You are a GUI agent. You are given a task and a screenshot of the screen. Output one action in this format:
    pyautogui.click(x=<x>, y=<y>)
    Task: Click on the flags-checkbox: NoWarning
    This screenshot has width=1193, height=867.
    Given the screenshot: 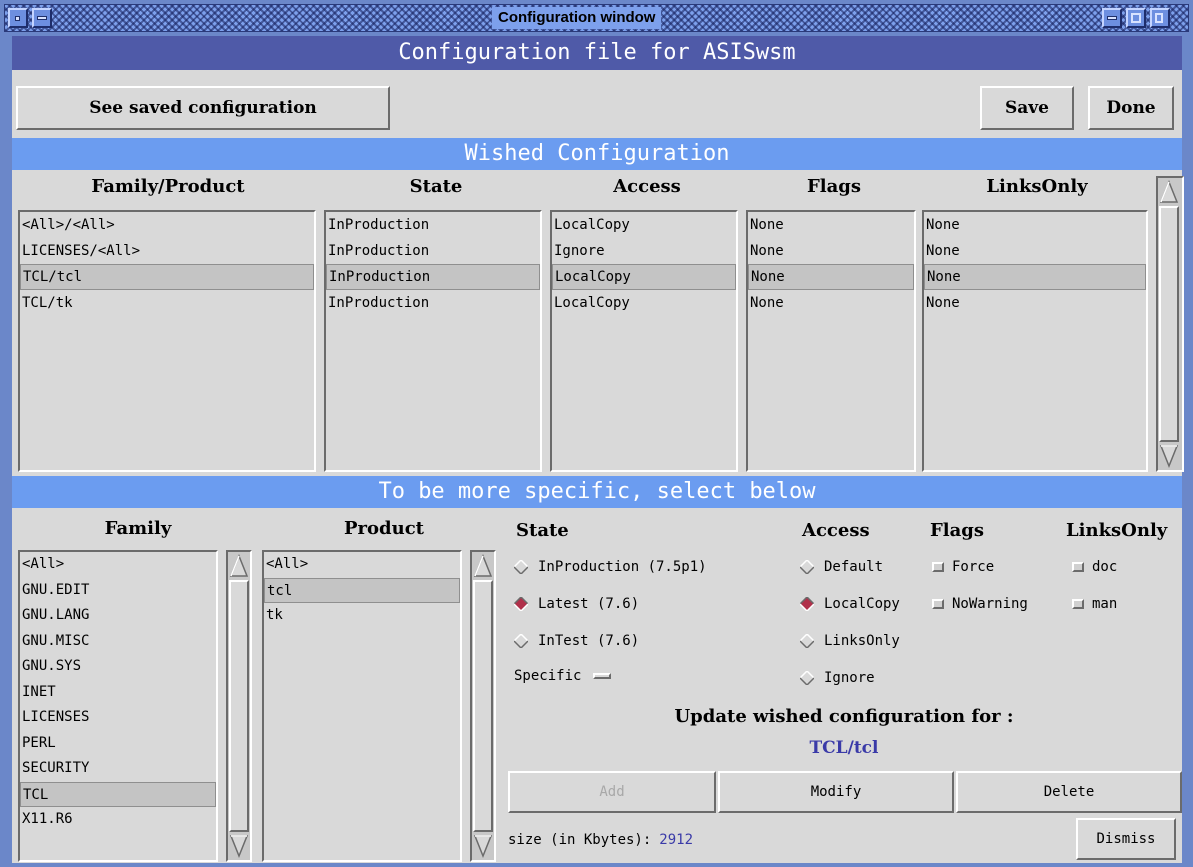 What is the action you would take?
    pyautogui.click(x=980, y=604)
    